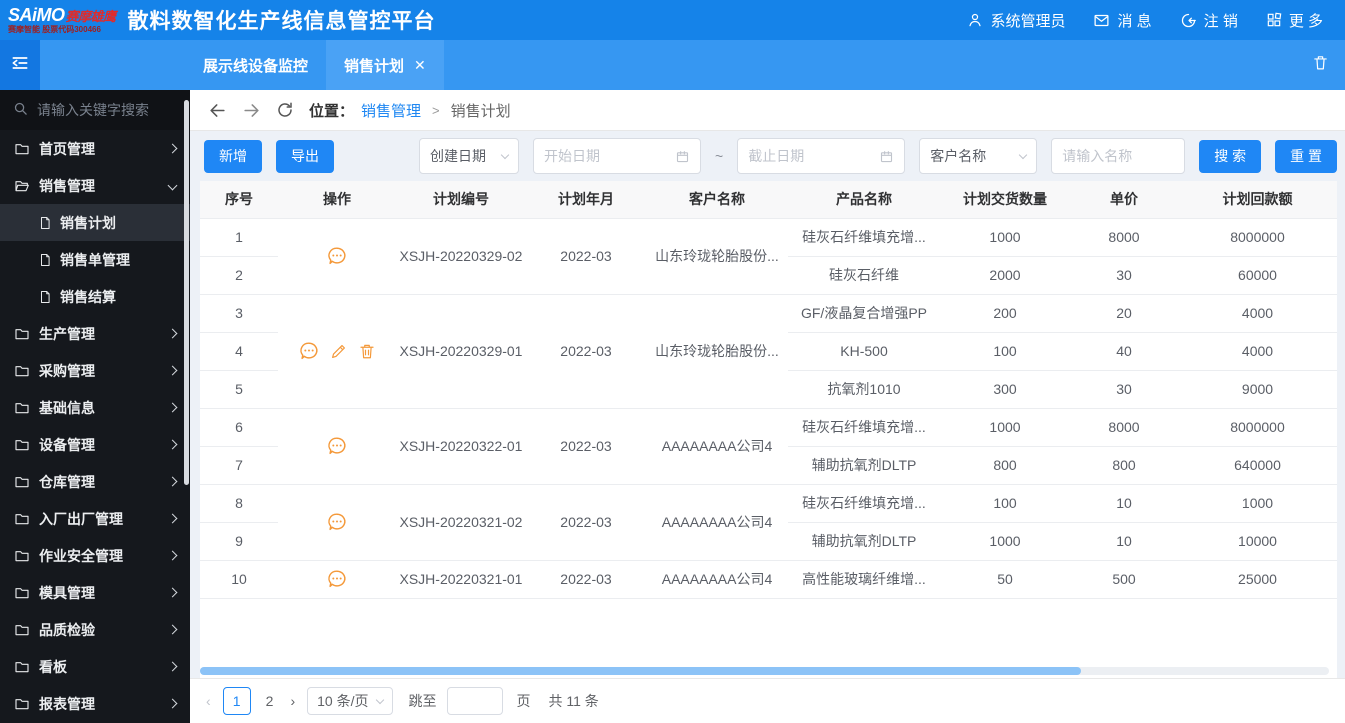 This screenshot has height=723, width=1345. Describe the element at coordinates (1274, 20) in the screenshot. I see `grid-icon` at that location.